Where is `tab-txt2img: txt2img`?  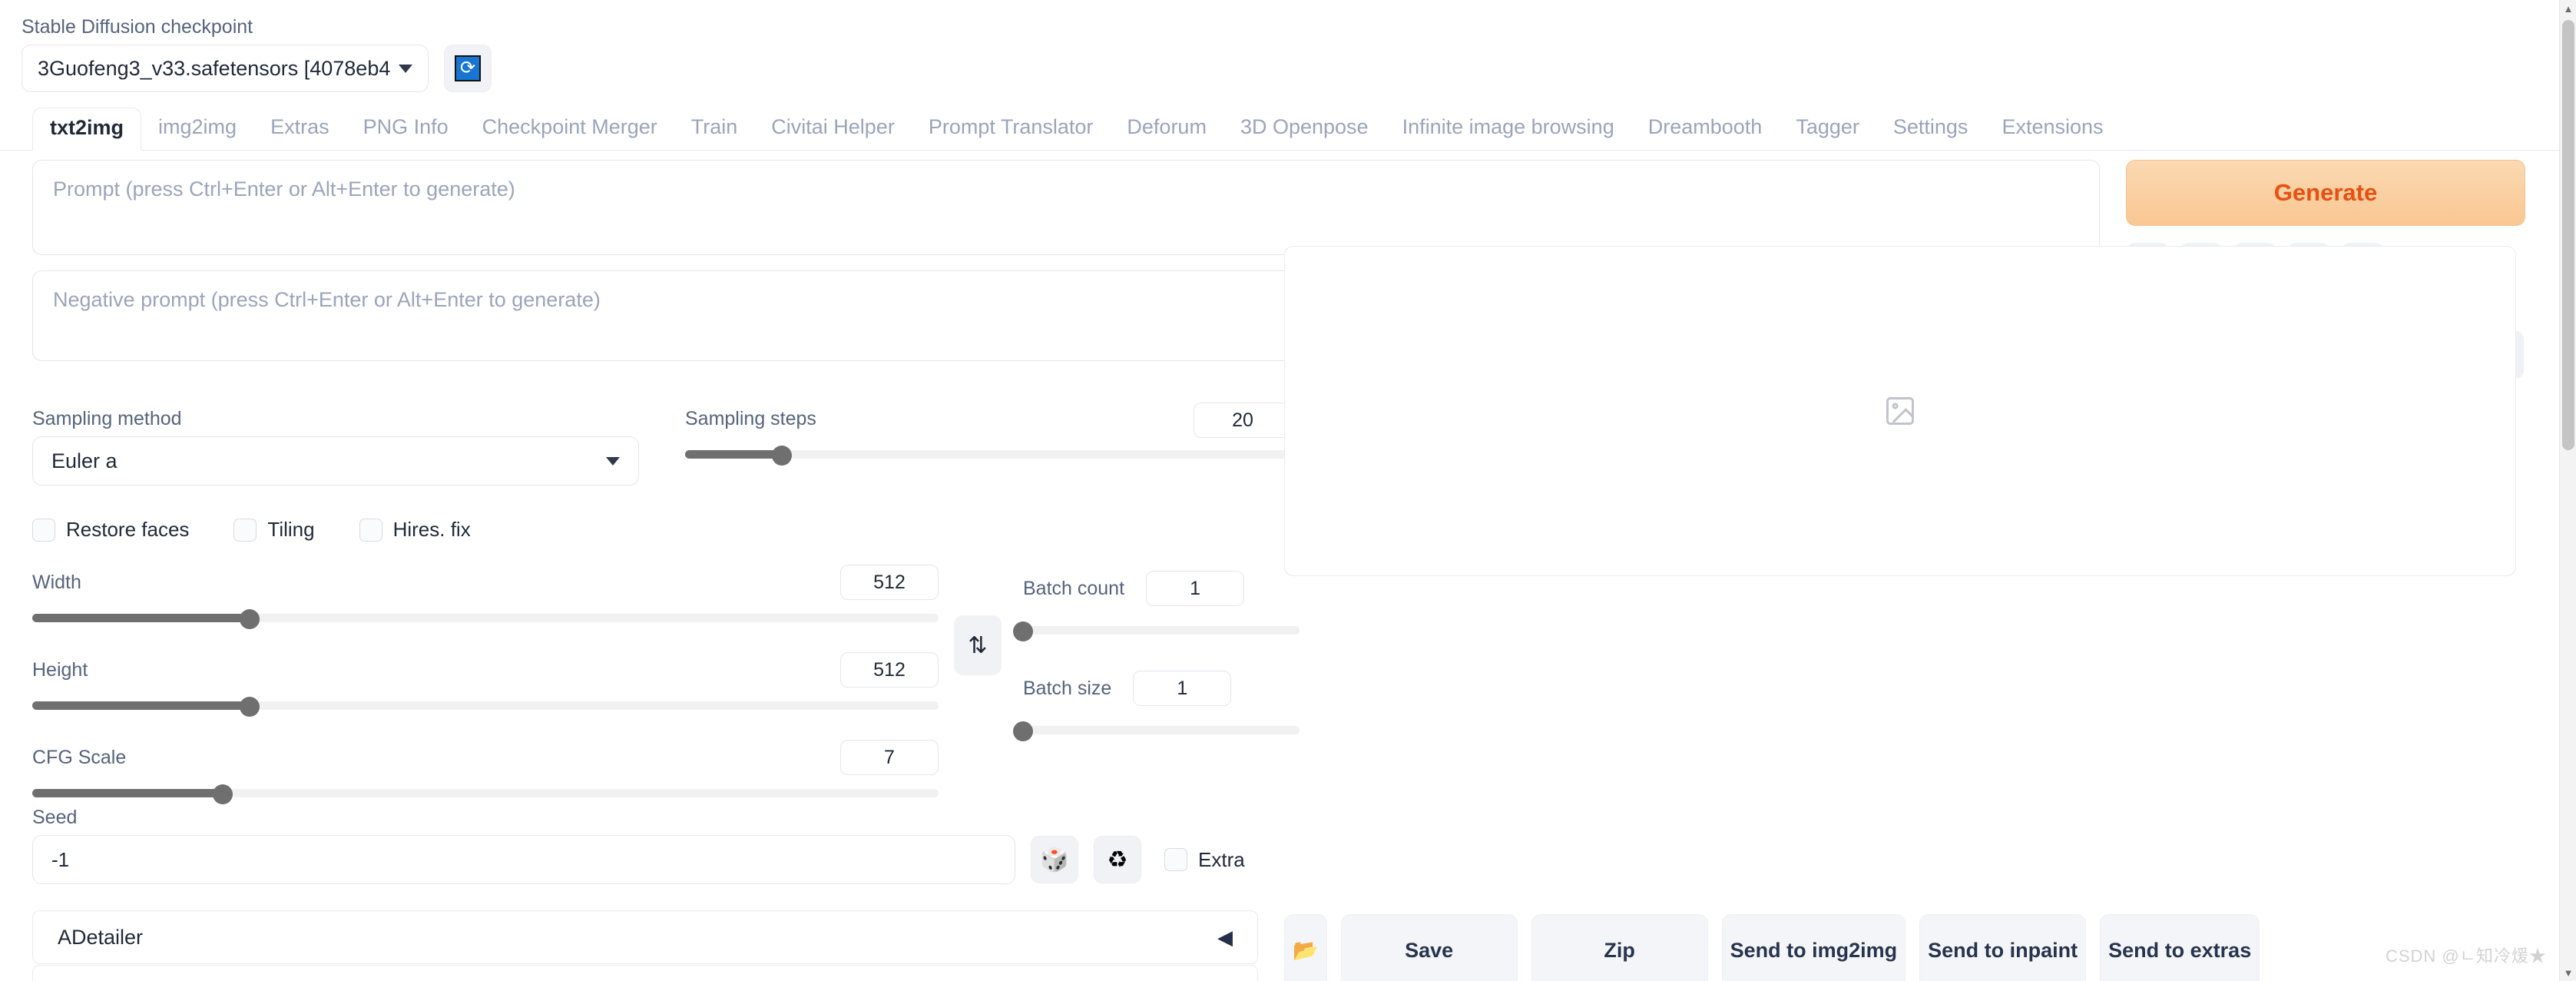
tab-txt2img: txt2img is located at coordinates (87, 129).